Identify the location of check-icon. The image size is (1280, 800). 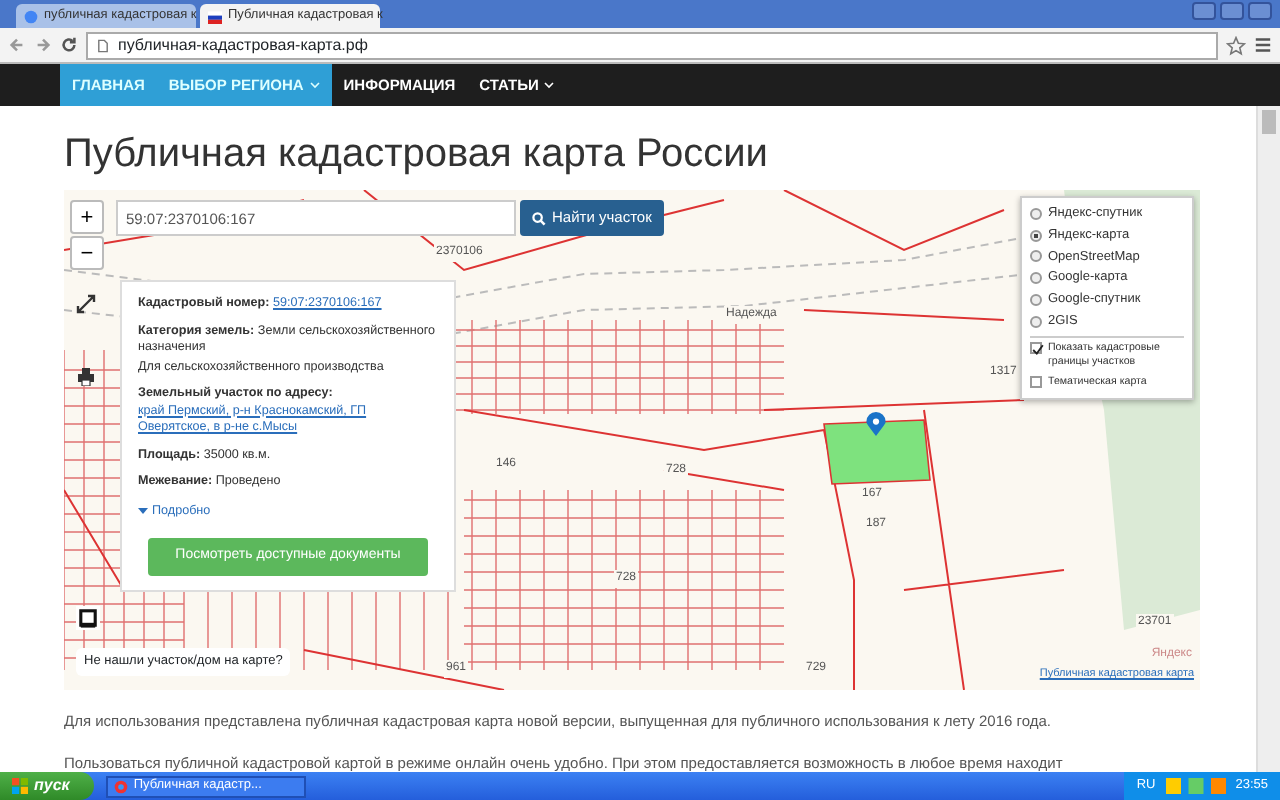
(1038, 349).